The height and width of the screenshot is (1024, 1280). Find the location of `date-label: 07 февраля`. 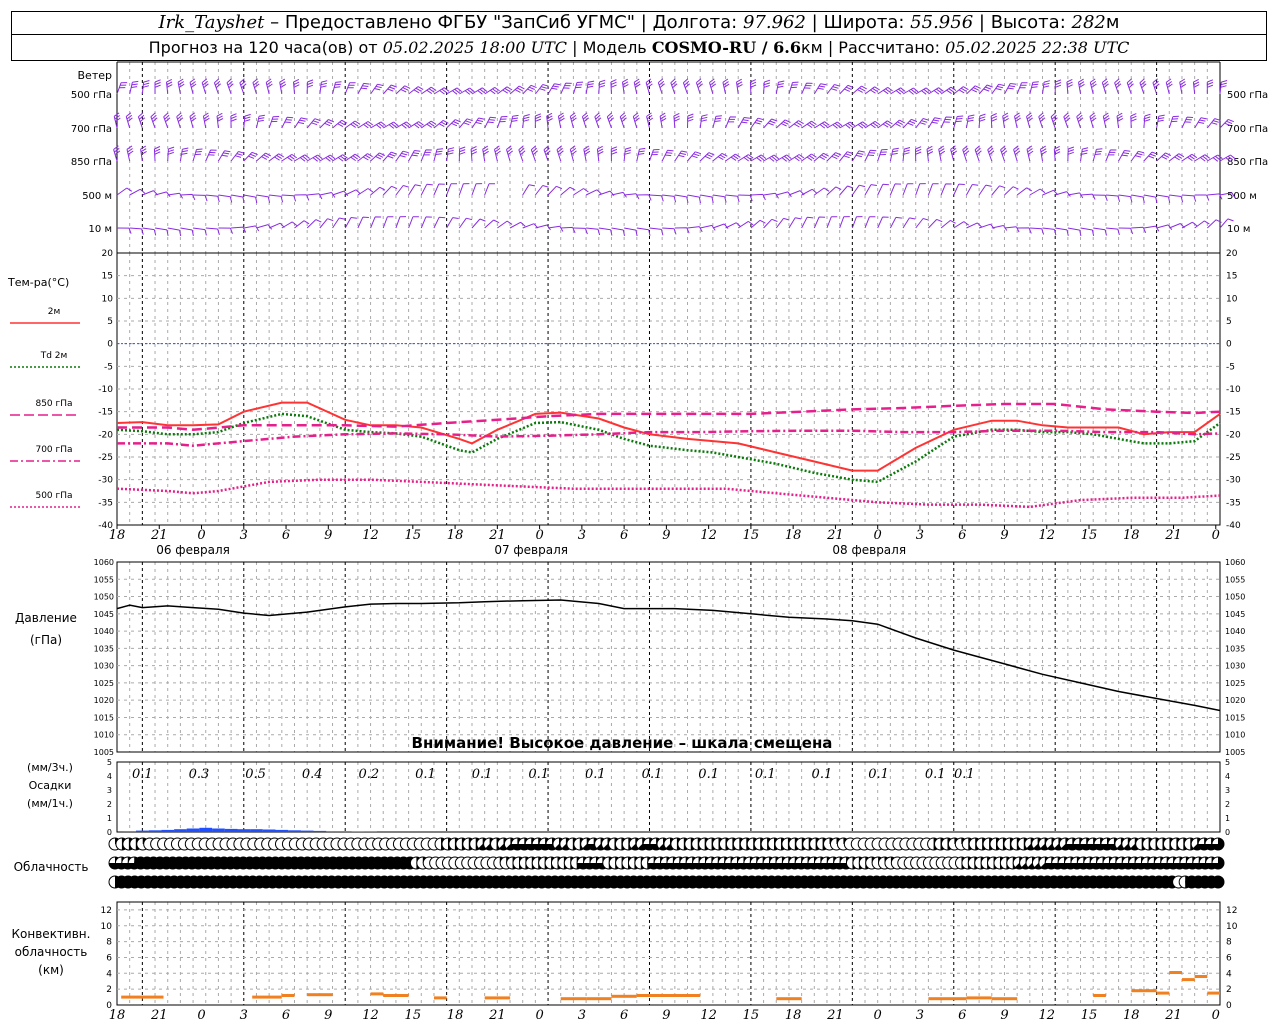

date-label: 07 февраля is located at coordinates (531, 550).